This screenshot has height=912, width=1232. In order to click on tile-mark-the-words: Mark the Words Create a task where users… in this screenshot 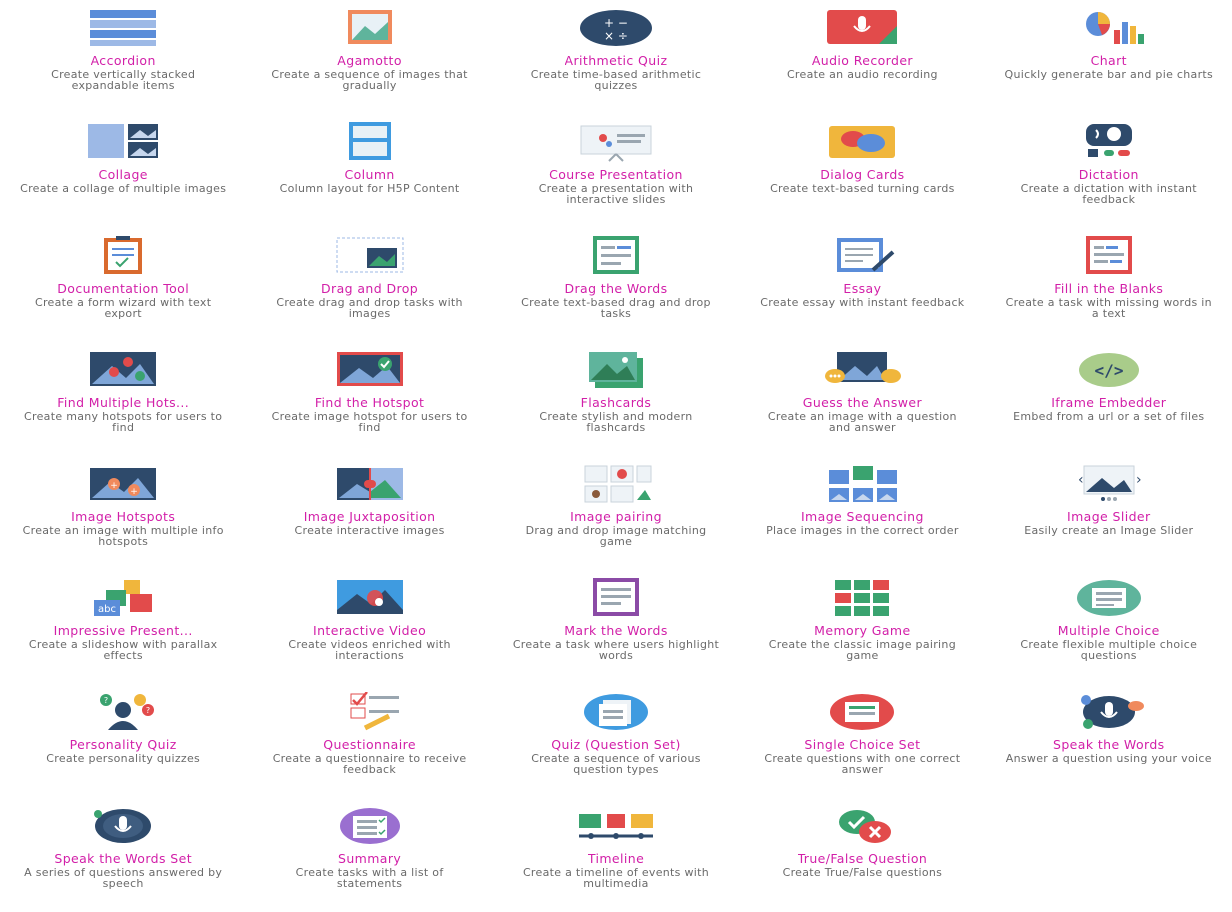, I will do `click(616, 627)`.